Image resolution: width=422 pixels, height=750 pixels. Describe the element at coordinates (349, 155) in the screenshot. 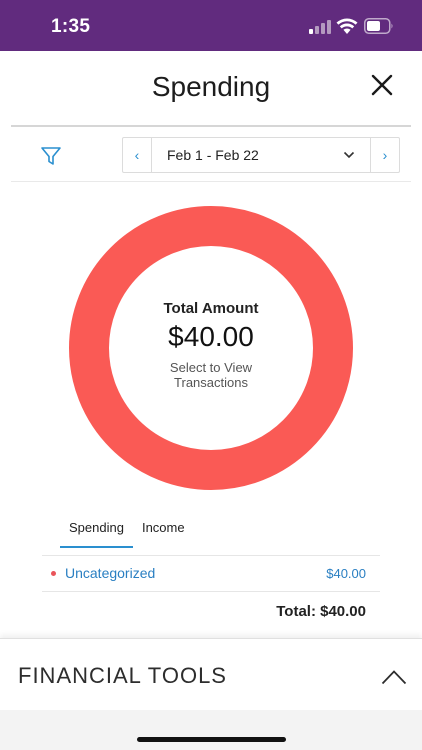

I see `chevron-down-icon` at that location.